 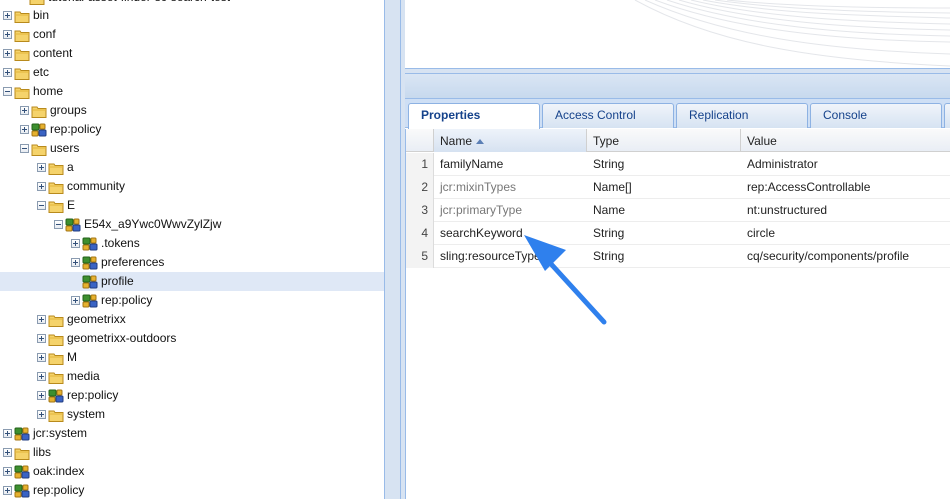 I want to click on property-value-cell: nt:unstructured, so click(x=845, y=210).